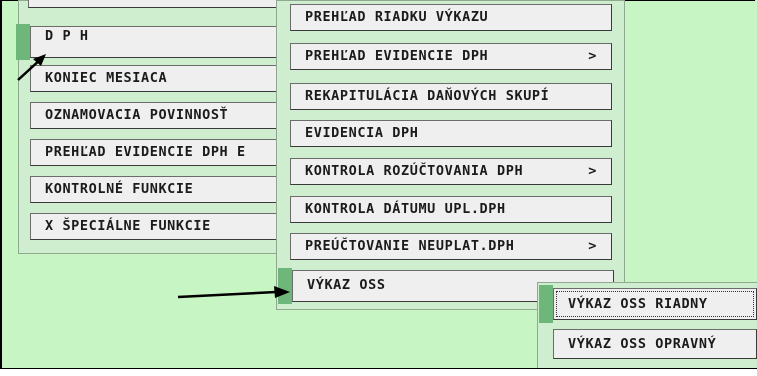 The image size is (757, 376). I want to click on window-bottom-margin, so click(378, 372).